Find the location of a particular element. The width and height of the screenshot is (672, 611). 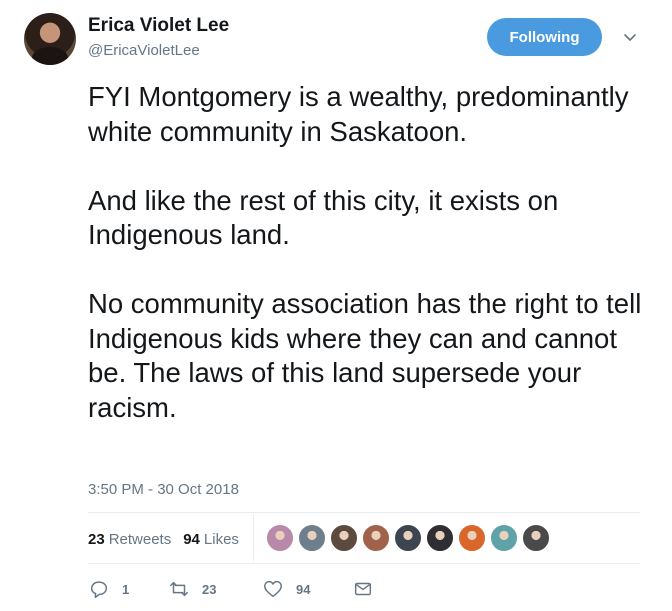

reply-icon is located at coordinates (99, 589).